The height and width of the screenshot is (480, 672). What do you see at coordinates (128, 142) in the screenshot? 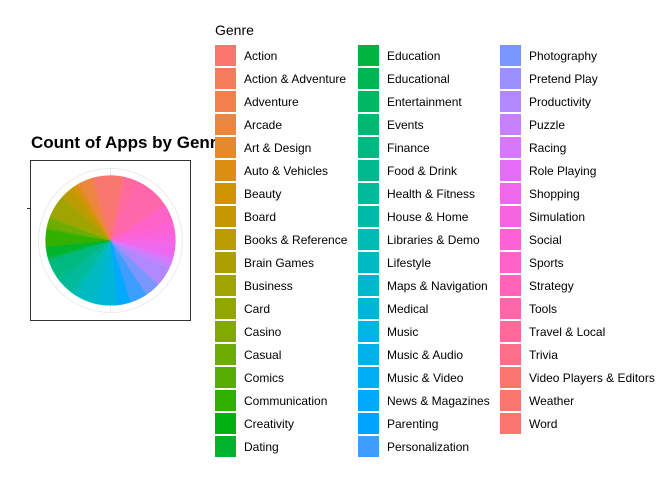
I see `chart-title: Count of Apps by Genre` at bounding box center [128, 142].